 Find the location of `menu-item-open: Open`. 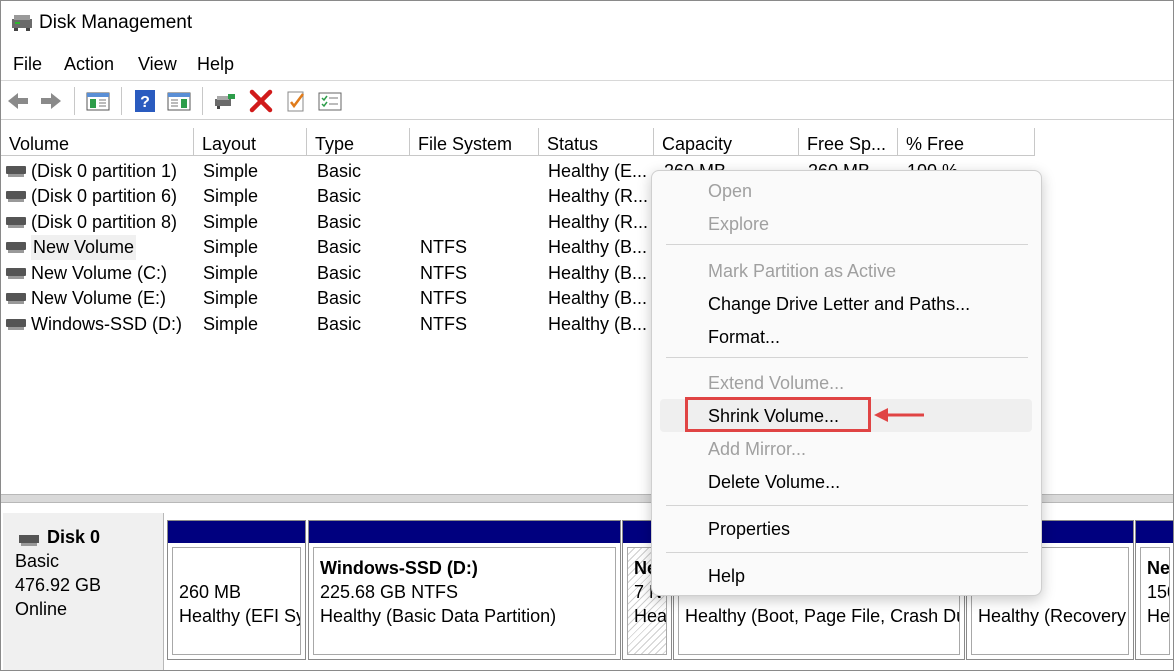

menu-item-open: Open is located at coordinates (730, 191).